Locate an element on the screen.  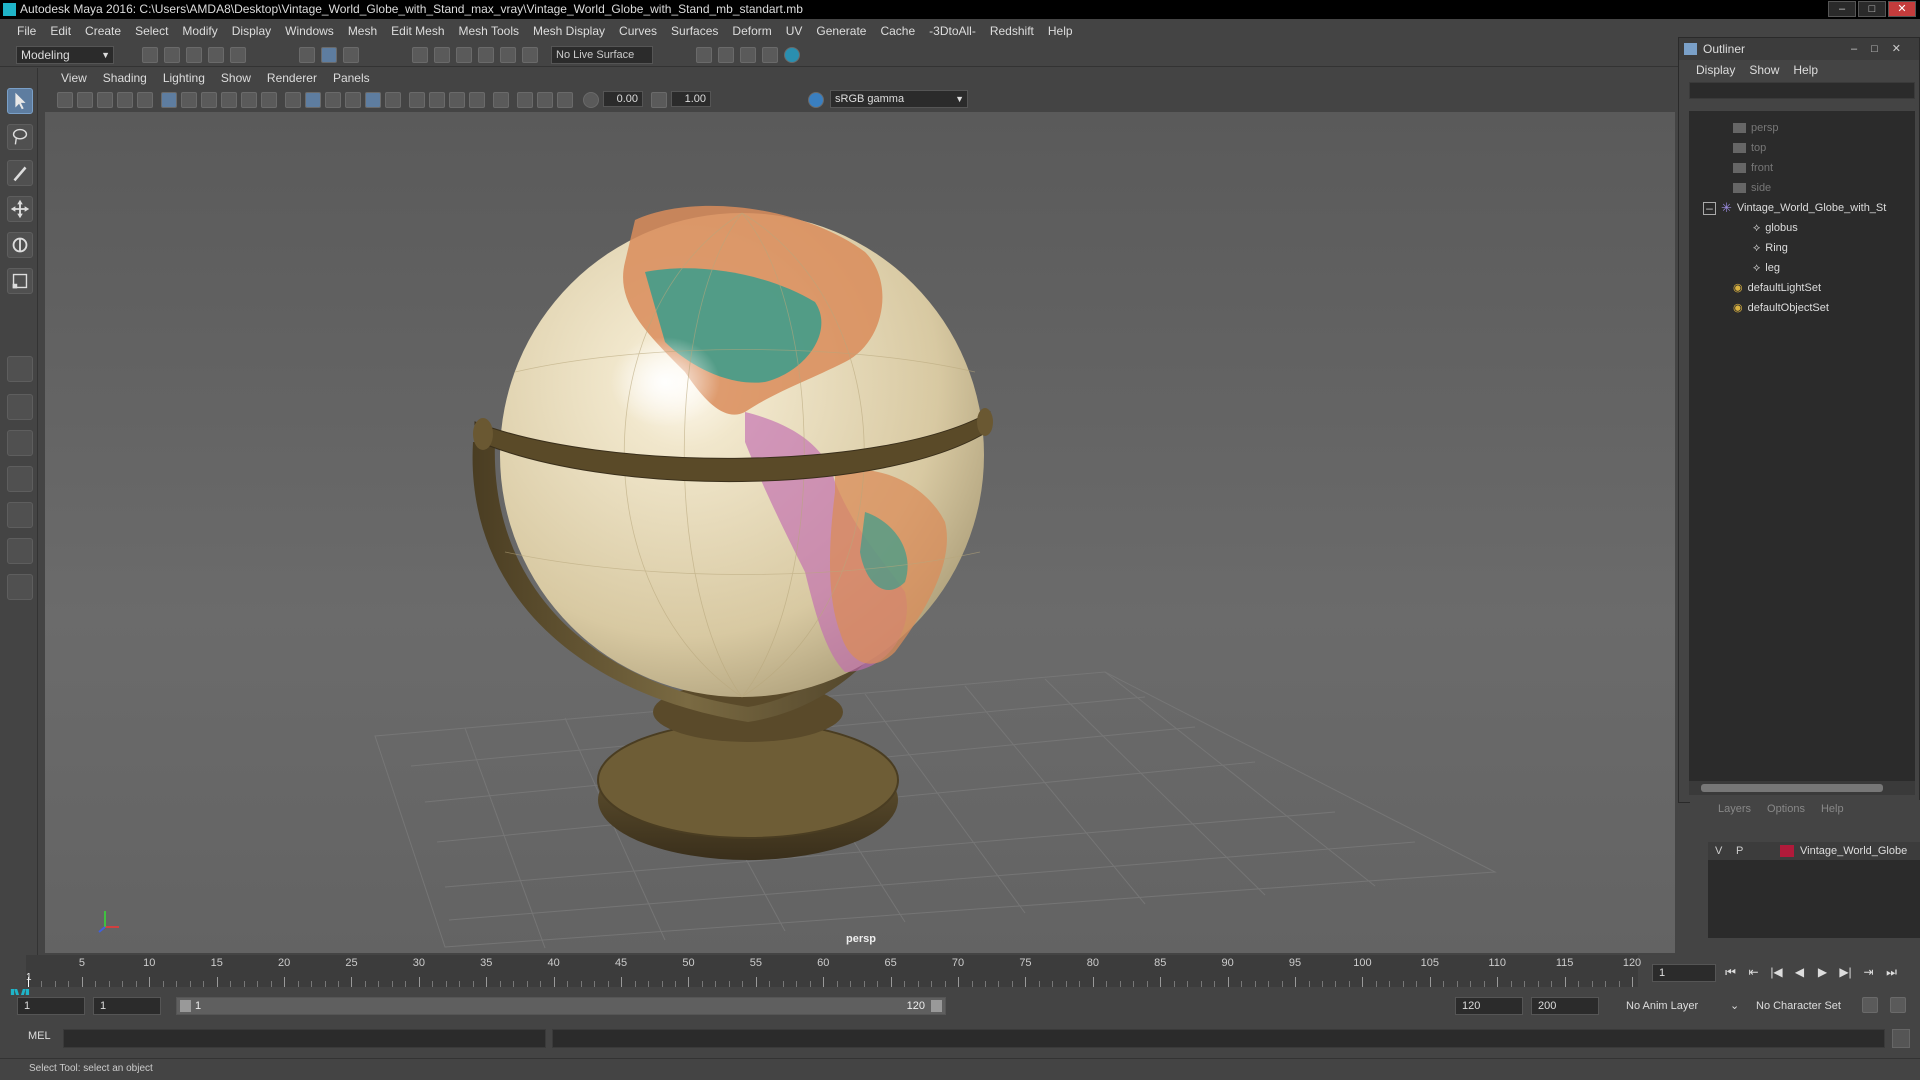
menu-display: Display is located at coordinates (251, 31).